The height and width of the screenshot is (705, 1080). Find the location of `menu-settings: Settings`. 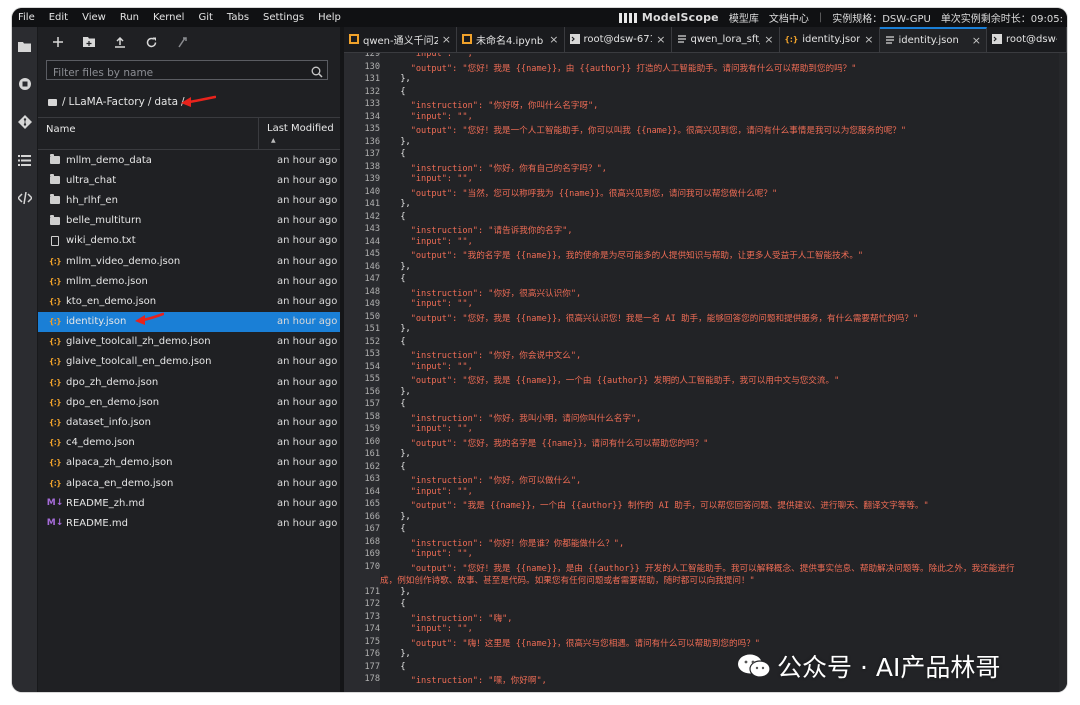

menu-settings: Settings is located at coordinates (283, 17).